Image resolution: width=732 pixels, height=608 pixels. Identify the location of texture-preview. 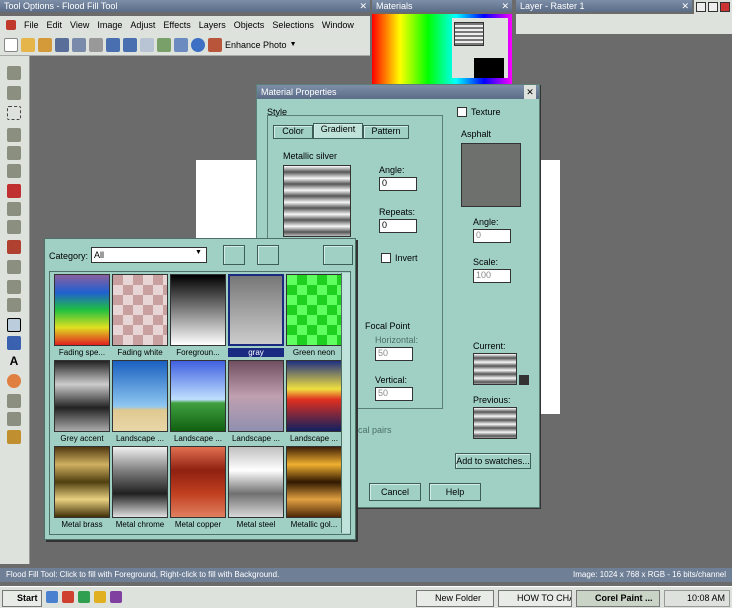
(491, 175).